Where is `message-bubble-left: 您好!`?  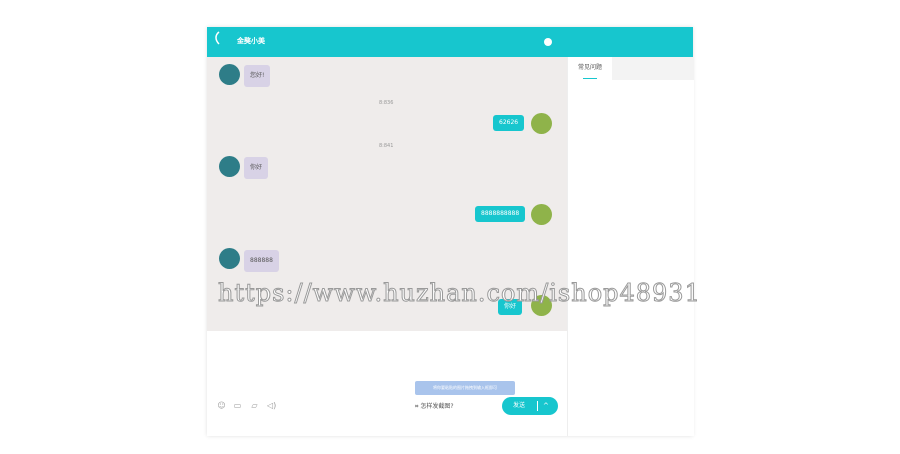 message-bubble-left: 您好! is located at coordinates (257, 76).